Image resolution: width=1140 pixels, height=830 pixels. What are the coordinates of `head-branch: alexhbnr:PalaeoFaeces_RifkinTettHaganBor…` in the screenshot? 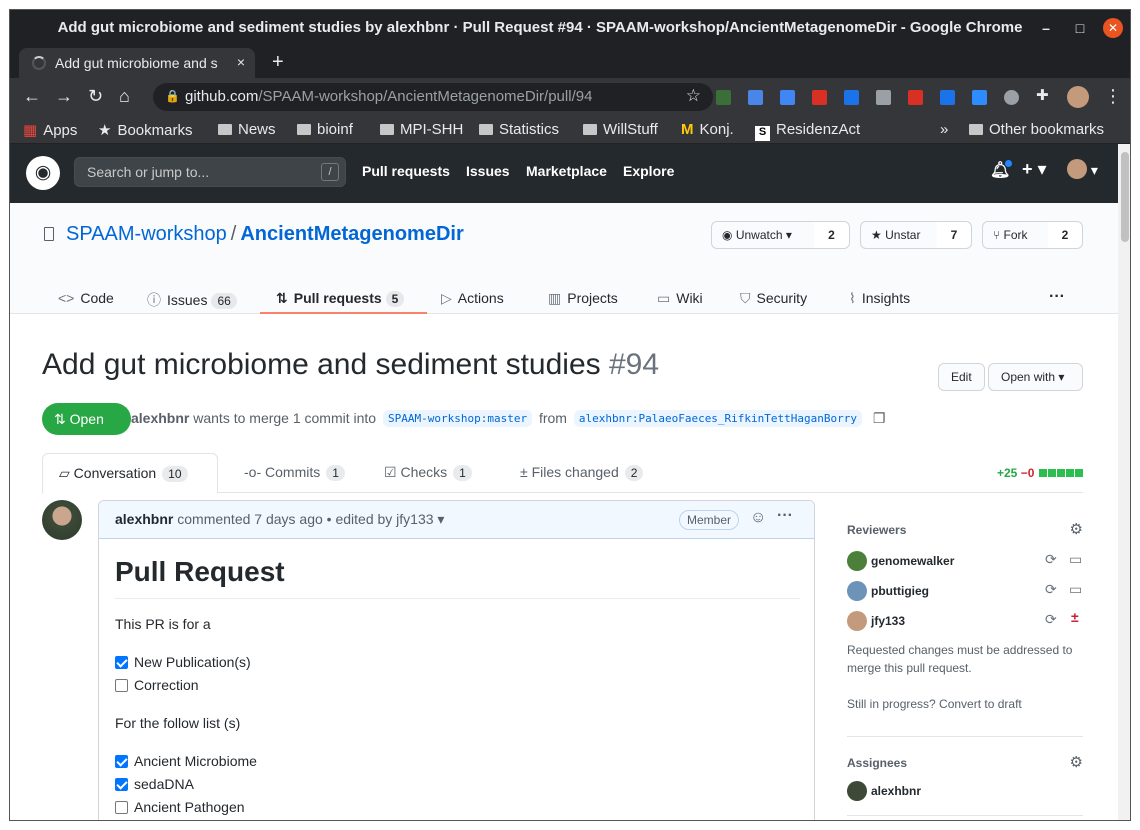 It's located at (718, 418).